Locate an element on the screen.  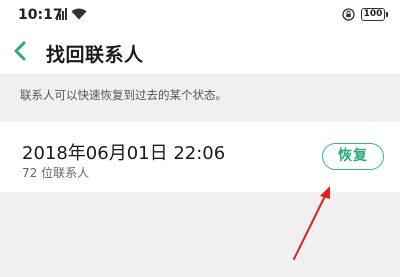
lock-rotation-icon is located at coordinates (348, 14).